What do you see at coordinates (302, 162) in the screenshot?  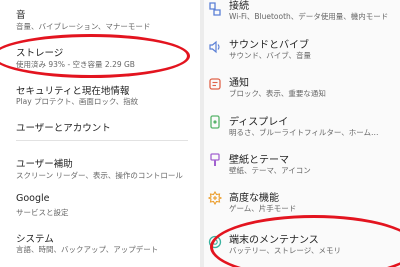 I see `settings-item-wallpapers-themes: 壁紙とテーマ 壁紙、テーマ、アイコン` at bounding box center [302, 162].